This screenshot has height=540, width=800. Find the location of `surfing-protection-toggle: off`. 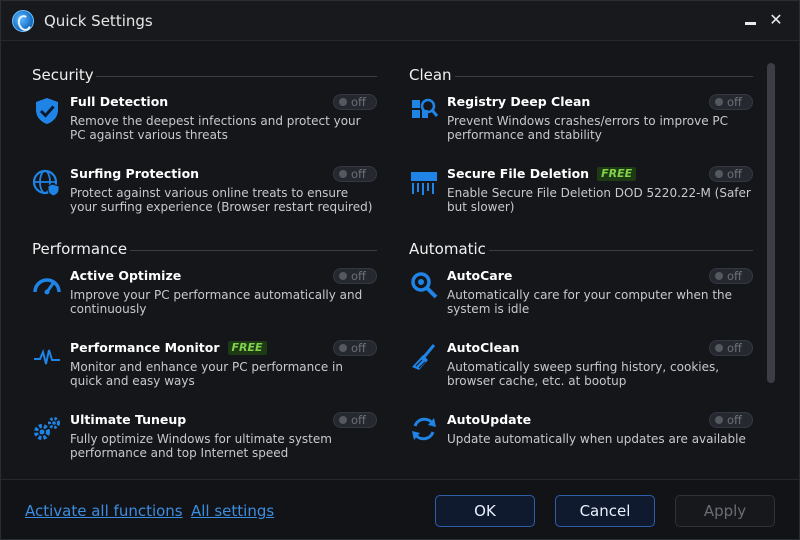

surfing-protection-toggle: off is located at coordinates (355, 174).